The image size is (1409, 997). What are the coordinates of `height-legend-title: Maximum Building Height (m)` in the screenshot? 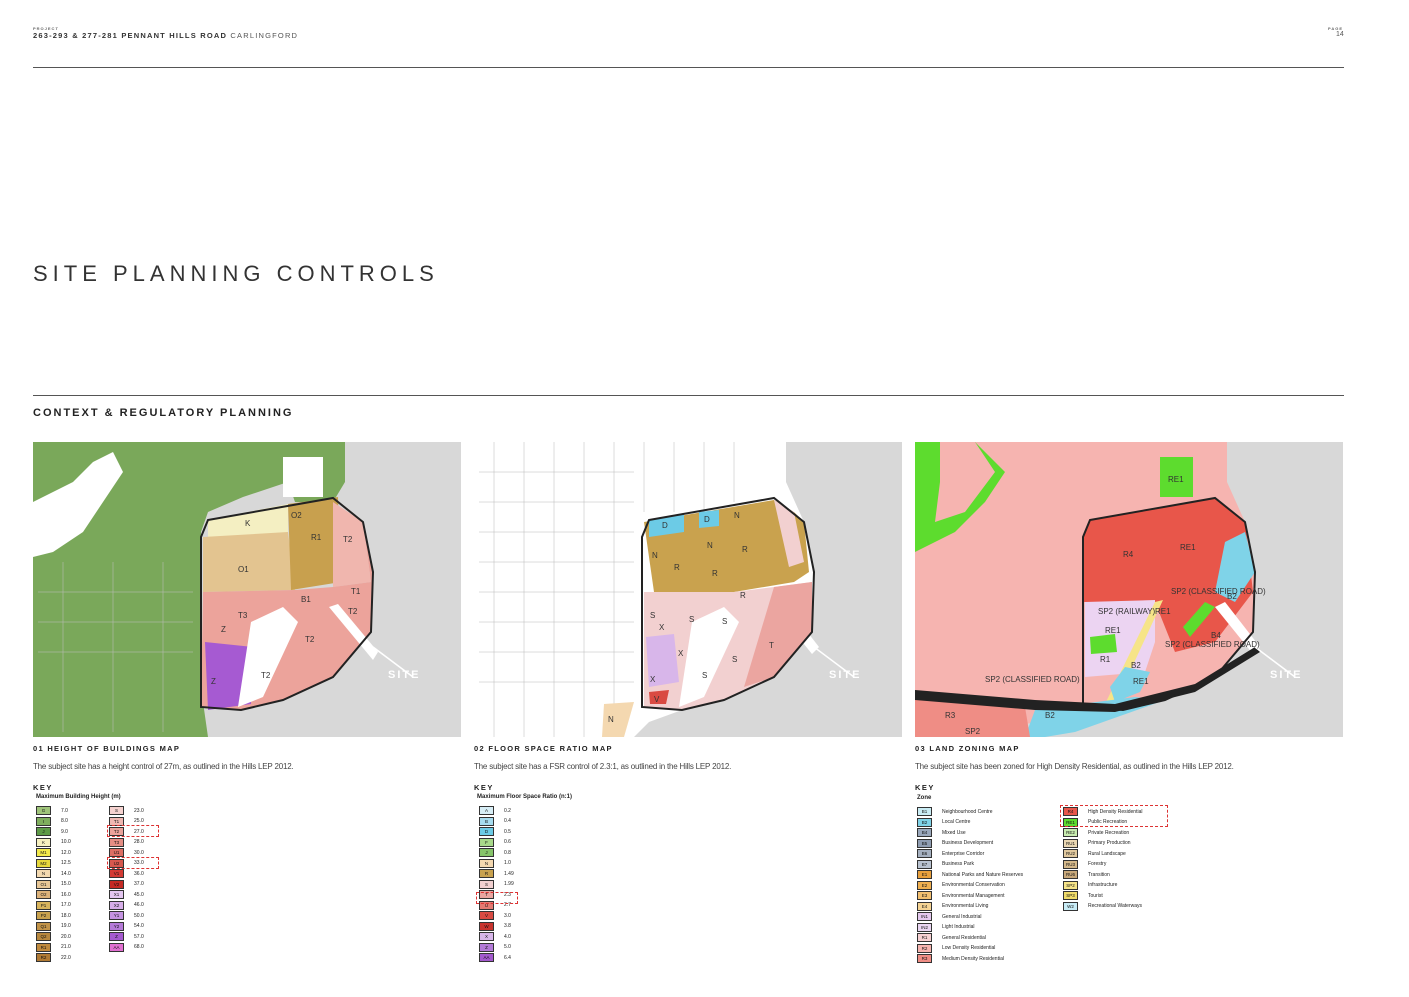 It's located at (78, 797).